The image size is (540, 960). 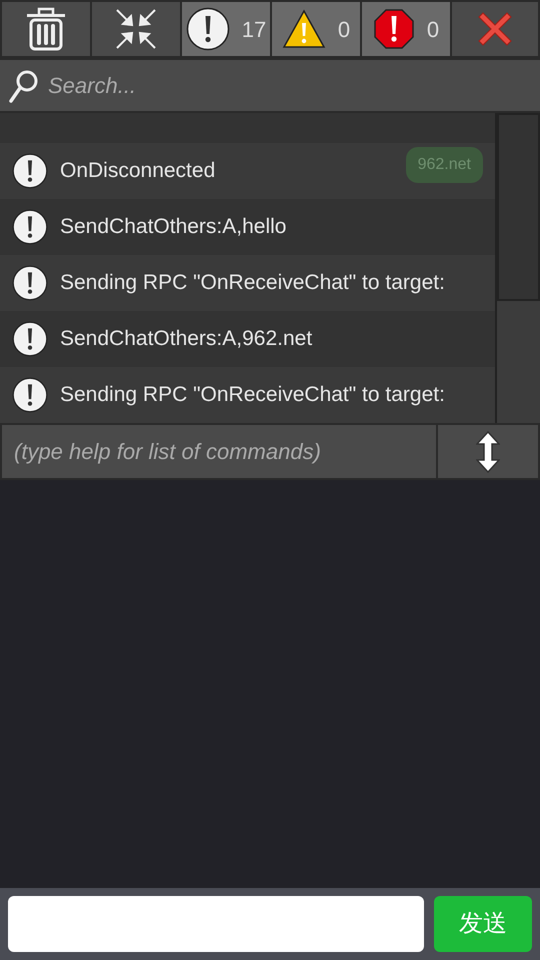 What do you see at coordinates (304, 29) in the screenshot?
I see `warning-triangle-icon` at bounding box center [304, 29].